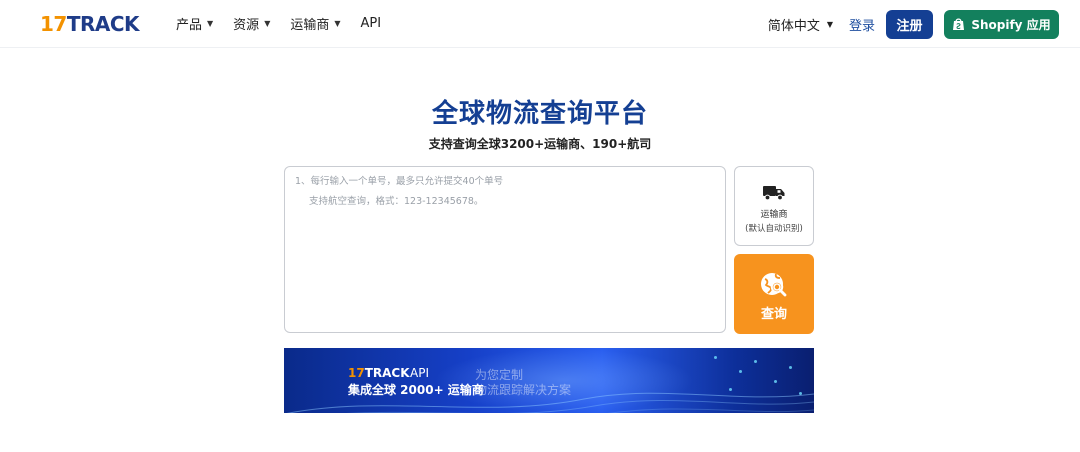 This screenshot has height=452, width=1080. What do you see at coordinates (909, 24) in the screenshot?
I see `register-button: 注册` at bounding box center [909, 24].